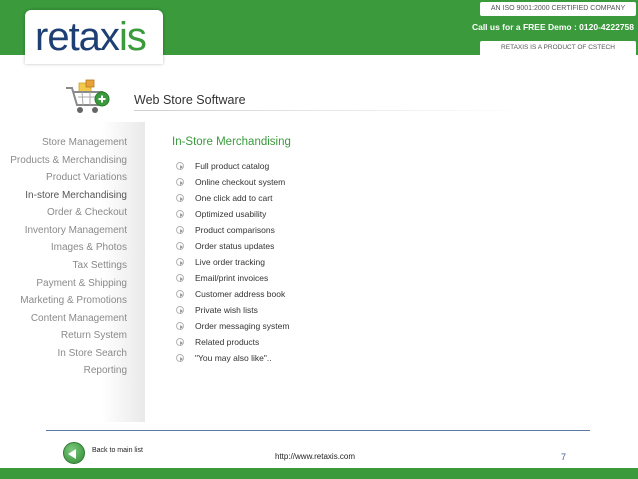 The width and height of the screenshot is (638, 479). What do you see at coordinates (319, 473) in the screenshot?
I see `bottom-bar` at bounding box center [319, 473].